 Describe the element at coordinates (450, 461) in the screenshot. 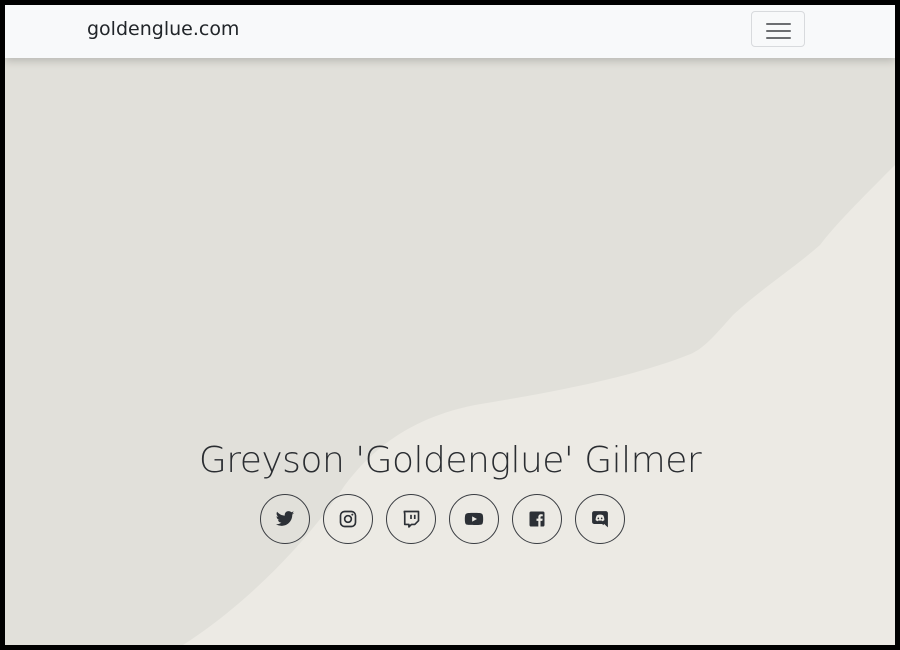

I see `hero-title: Greyson 'Goldenglue' Gilmer` at that location.